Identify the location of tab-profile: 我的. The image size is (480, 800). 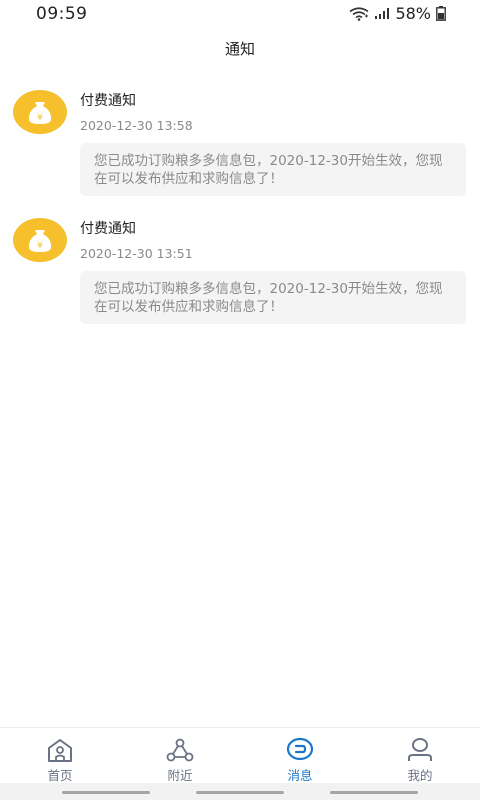
(420, 756).